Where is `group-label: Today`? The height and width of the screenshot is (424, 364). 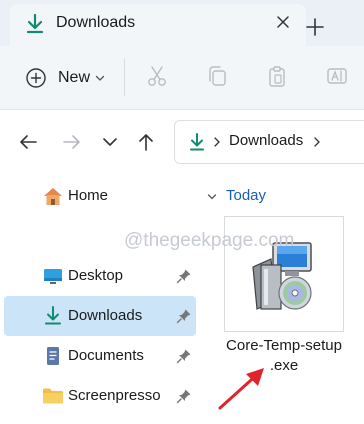
group-label: Today is located at coordinates (246, 195).